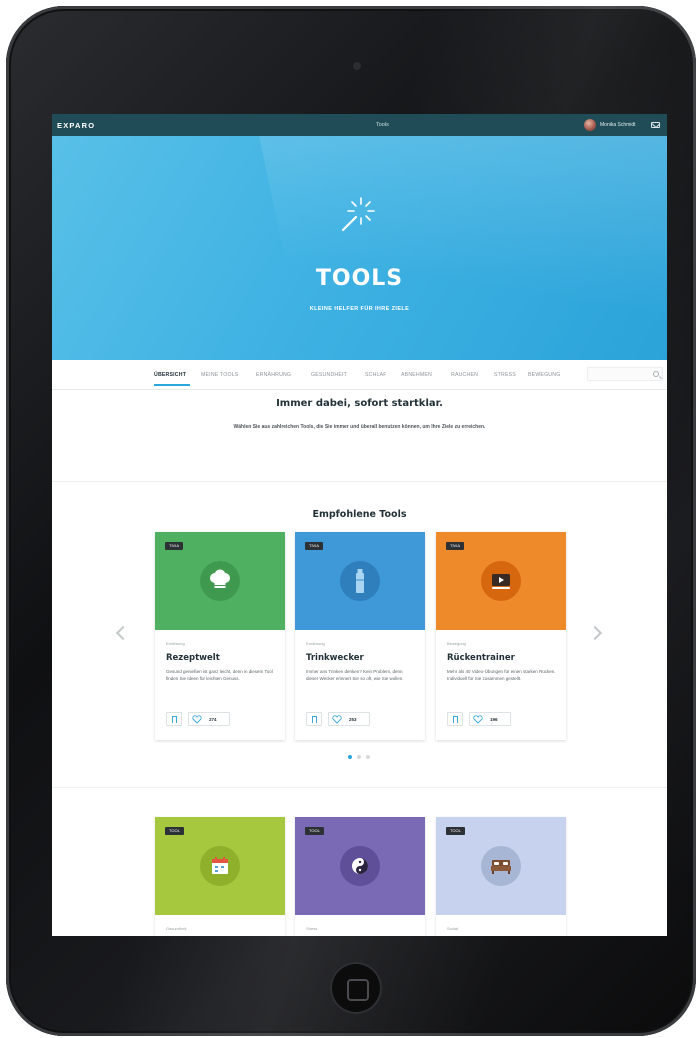 Image resolution: width=699 pixels, height=1038 pixels. Describe the element at coordinates (544, 375) in the screenshot. I see `tab-bewegung: BEWEGUNG` at that location.